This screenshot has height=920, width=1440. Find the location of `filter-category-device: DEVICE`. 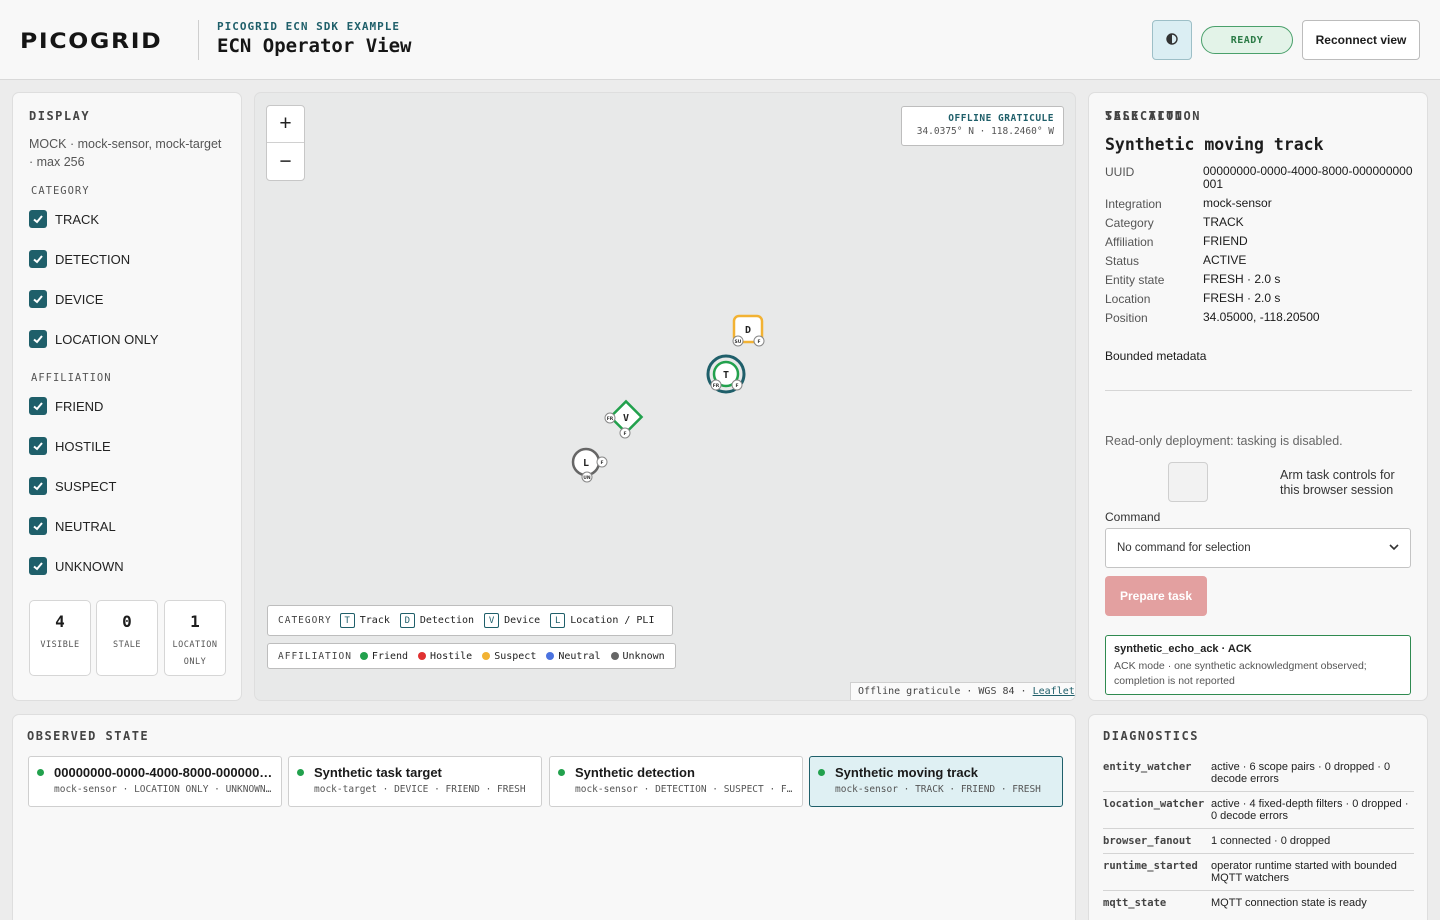

filter-category-device: DEVICE is located at coordinates (66, 299).